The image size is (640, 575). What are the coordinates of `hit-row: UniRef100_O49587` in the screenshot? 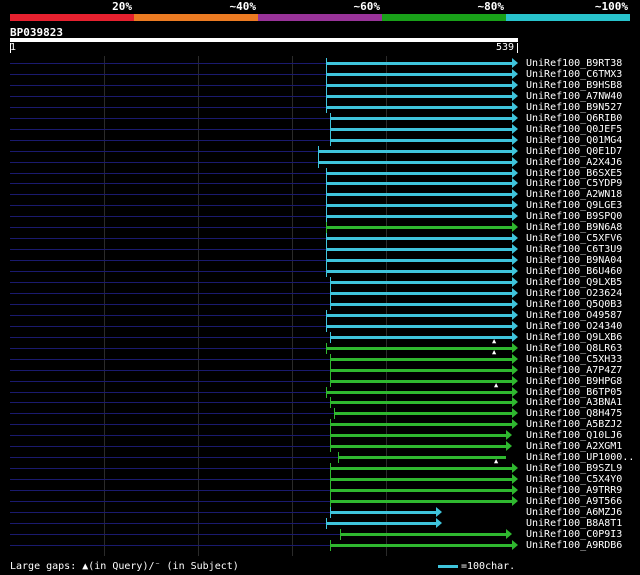 It's located at (320, 315).